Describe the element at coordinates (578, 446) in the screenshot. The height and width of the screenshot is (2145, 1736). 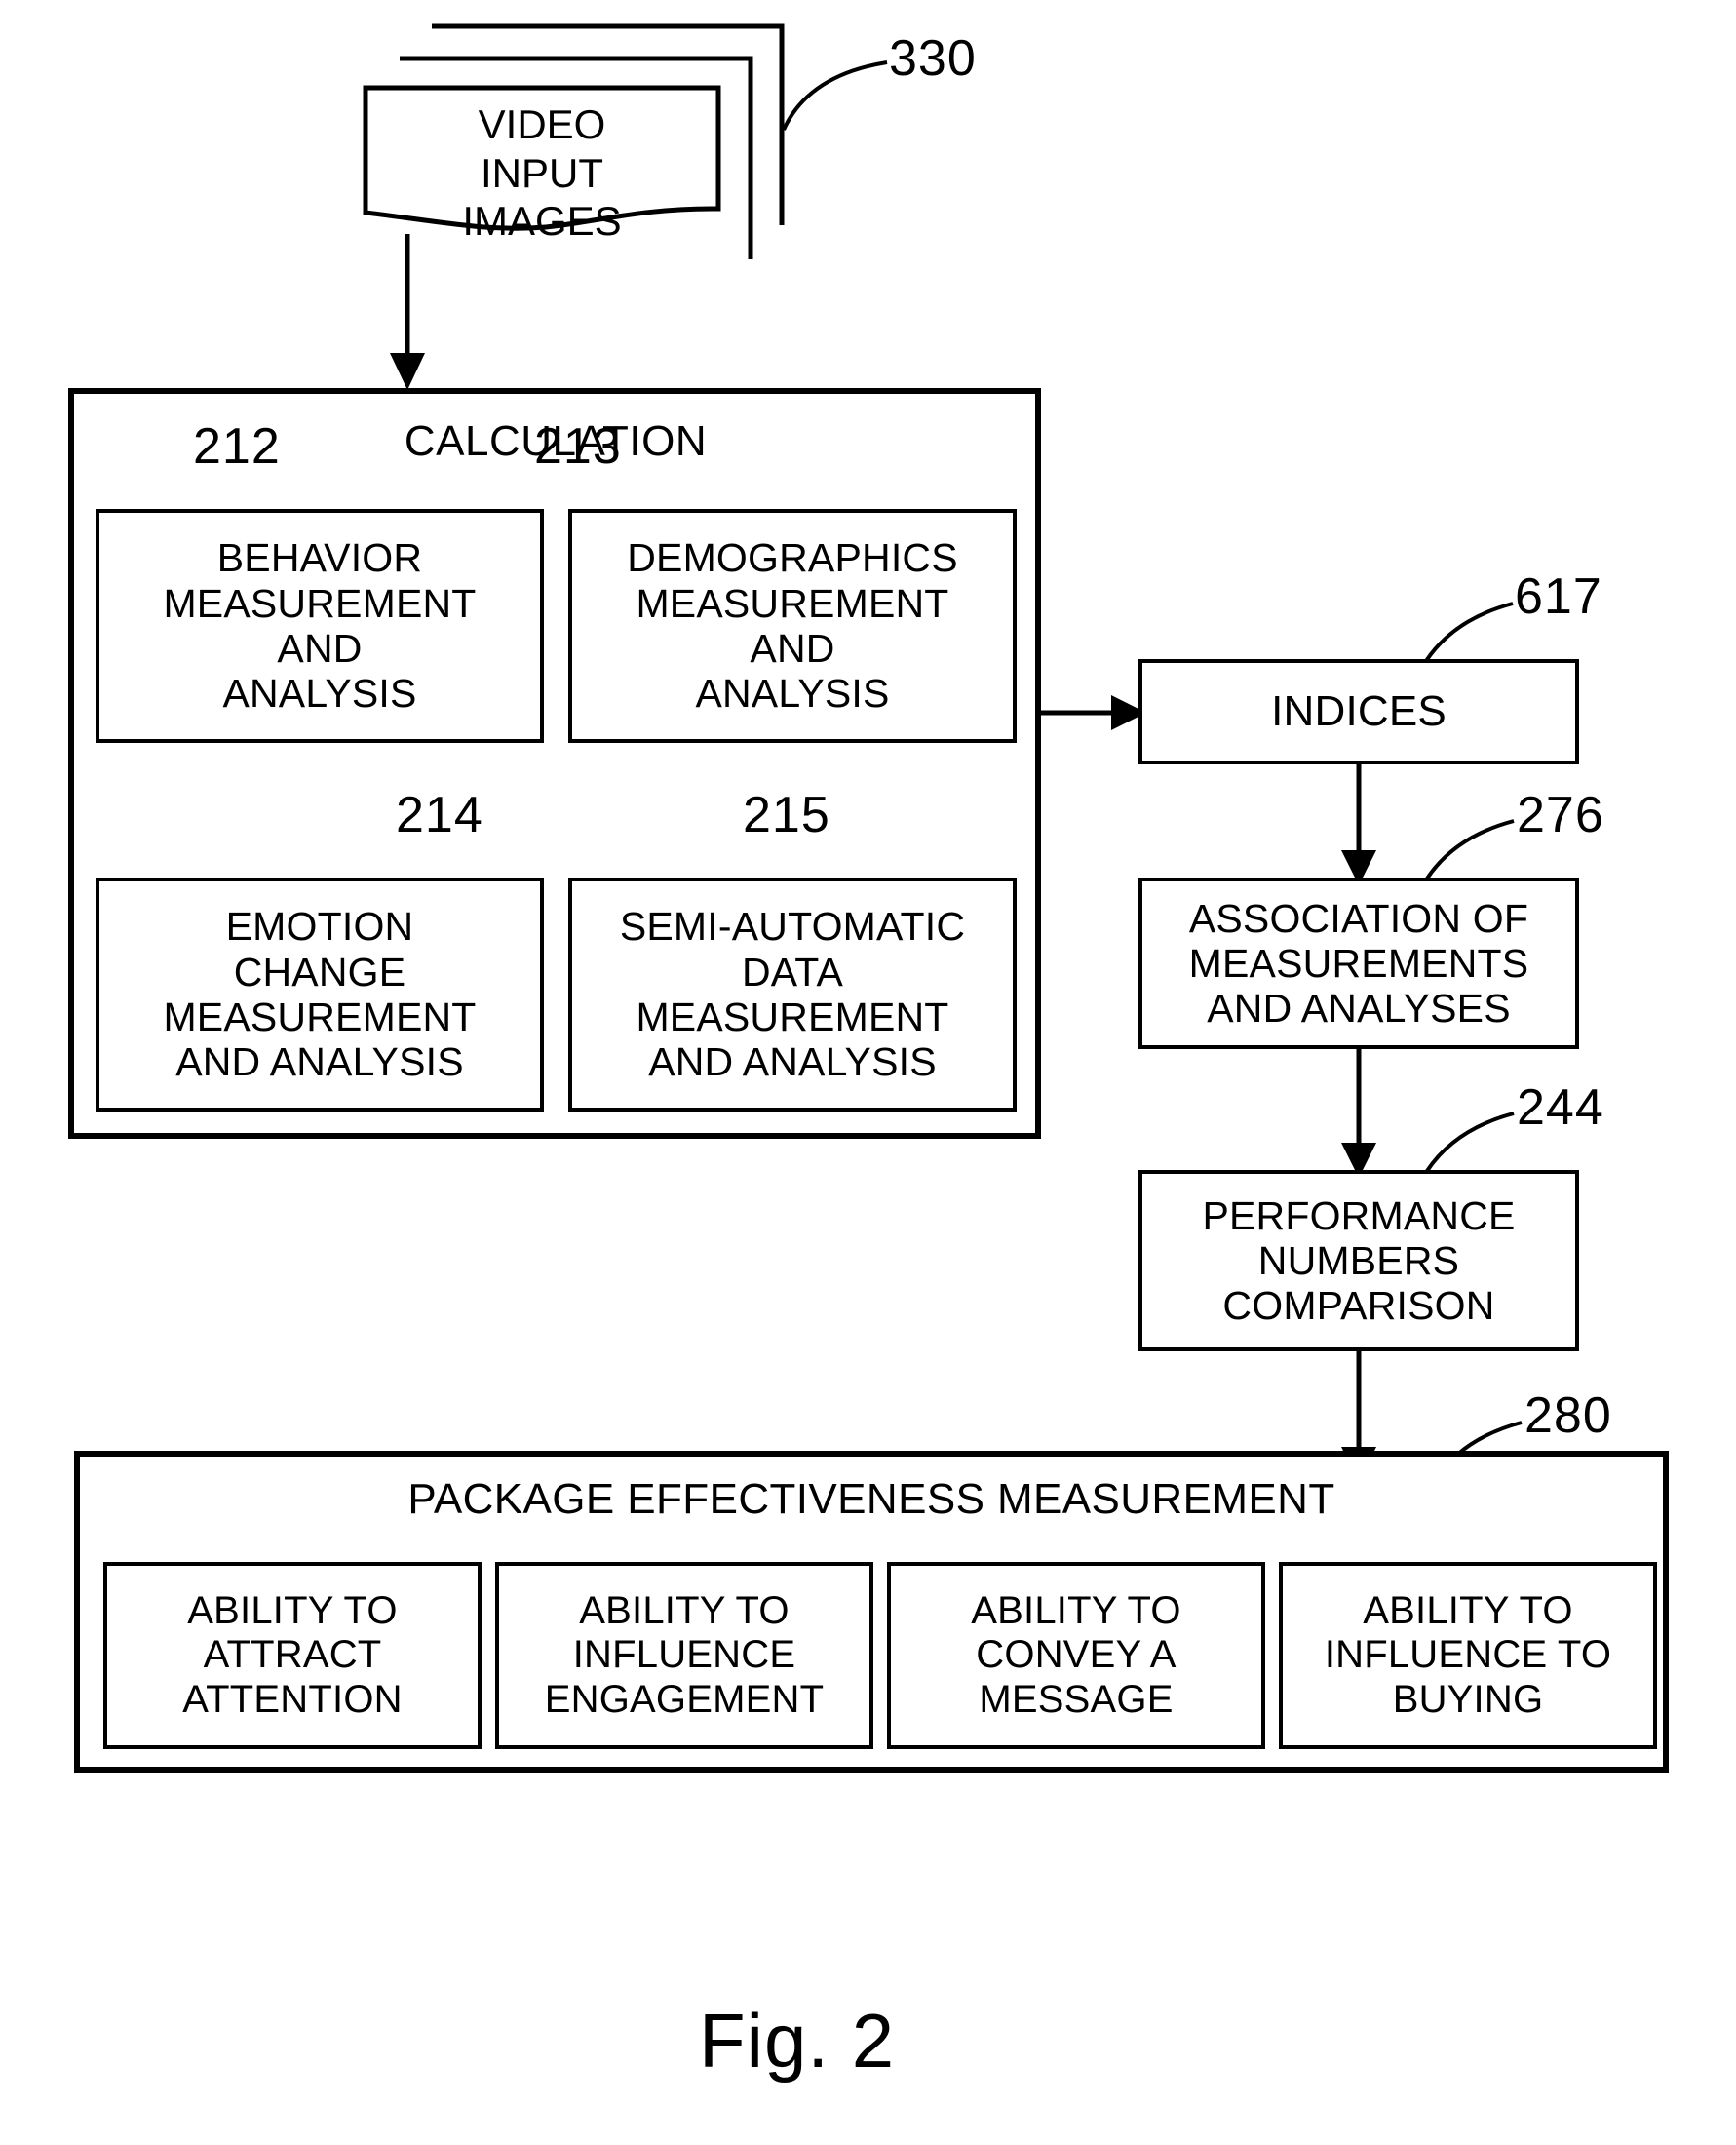
I see `ref-label-213: 213` at that location.